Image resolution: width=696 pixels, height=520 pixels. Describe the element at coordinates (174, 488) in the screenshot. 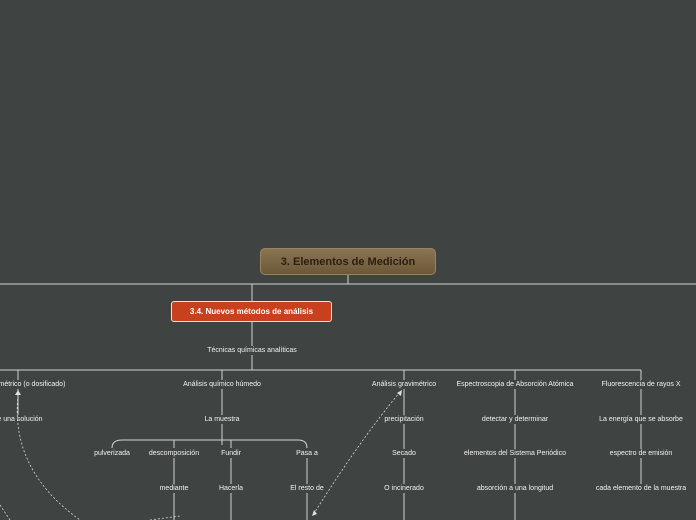

I see `by-means-node: mediante` at that location.